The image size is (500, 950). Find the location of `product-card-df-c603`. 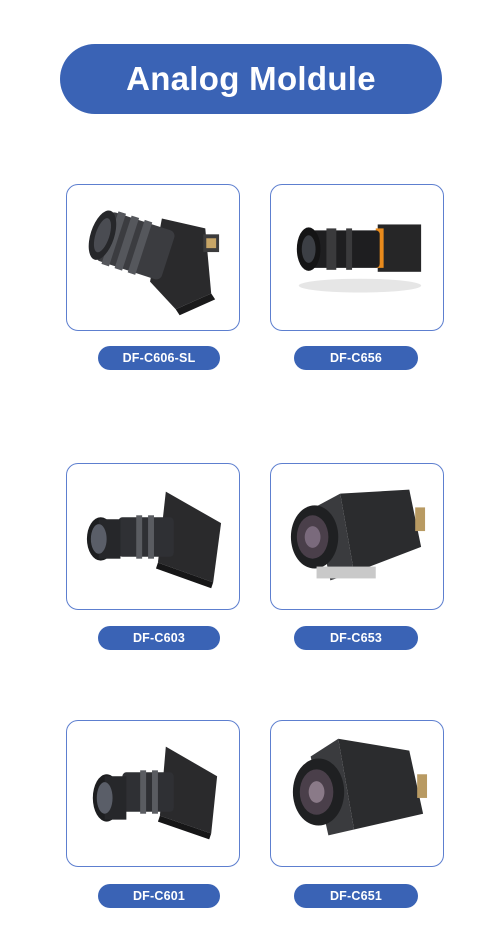

product-card-df-c603 is located at coordinates (153, 536).